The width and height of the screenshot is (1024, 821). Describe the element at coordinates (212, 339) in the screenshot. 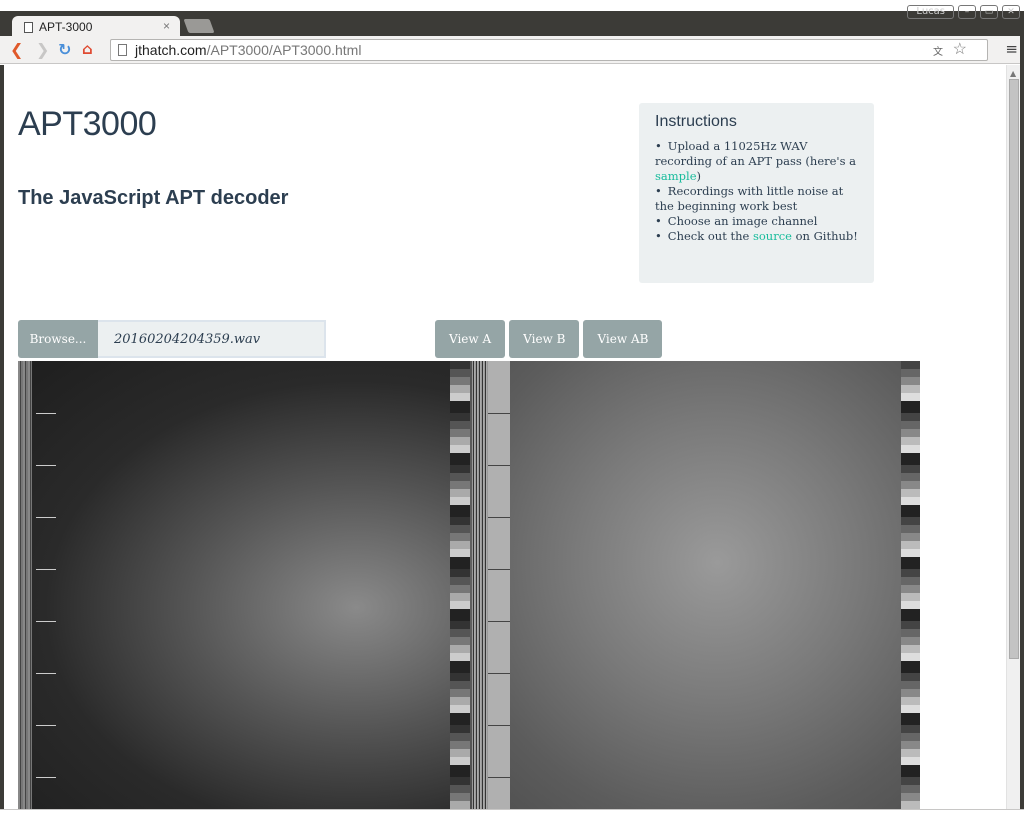

I see `file-name-field: 20160204204359.wav` at that location.